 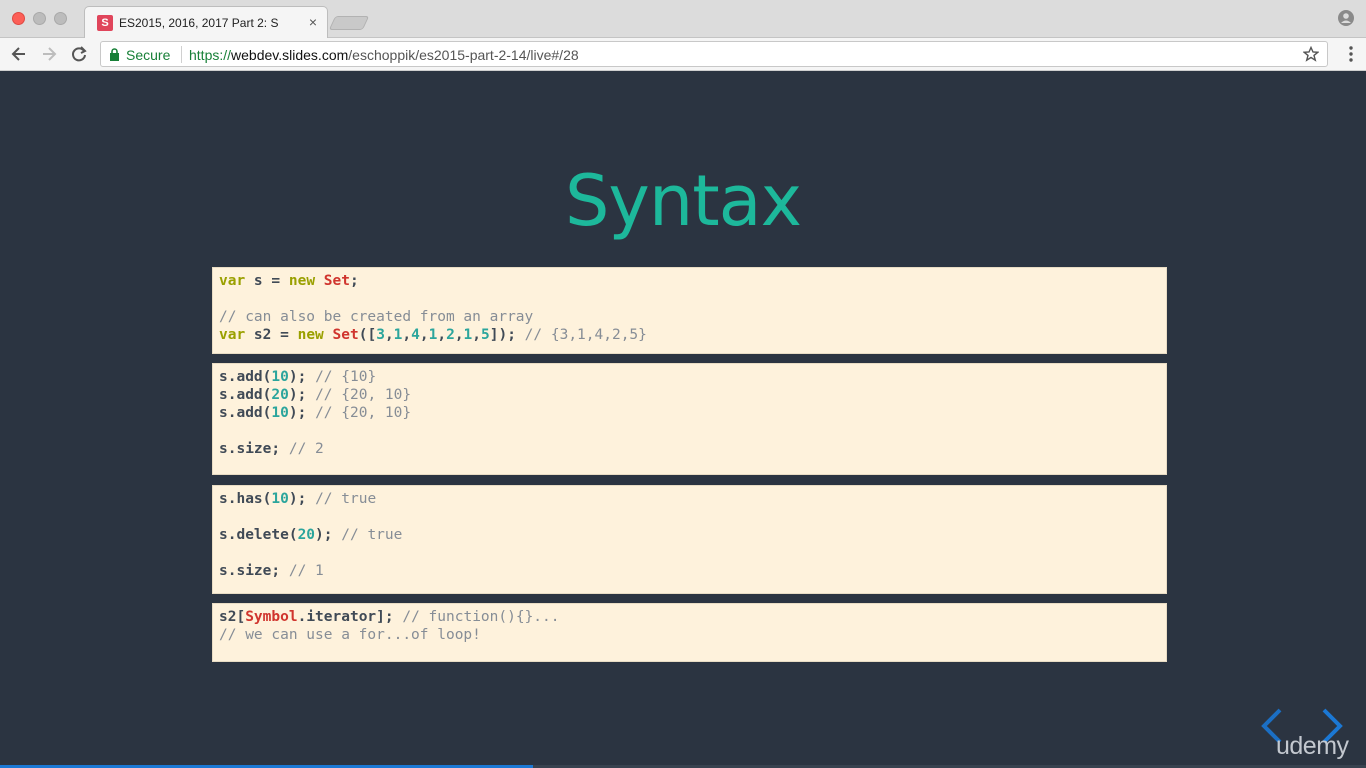 What do you see at coordinates (468, 335) in the screenshot?
I see `code-token: 1` at bounding box center [468, 335].